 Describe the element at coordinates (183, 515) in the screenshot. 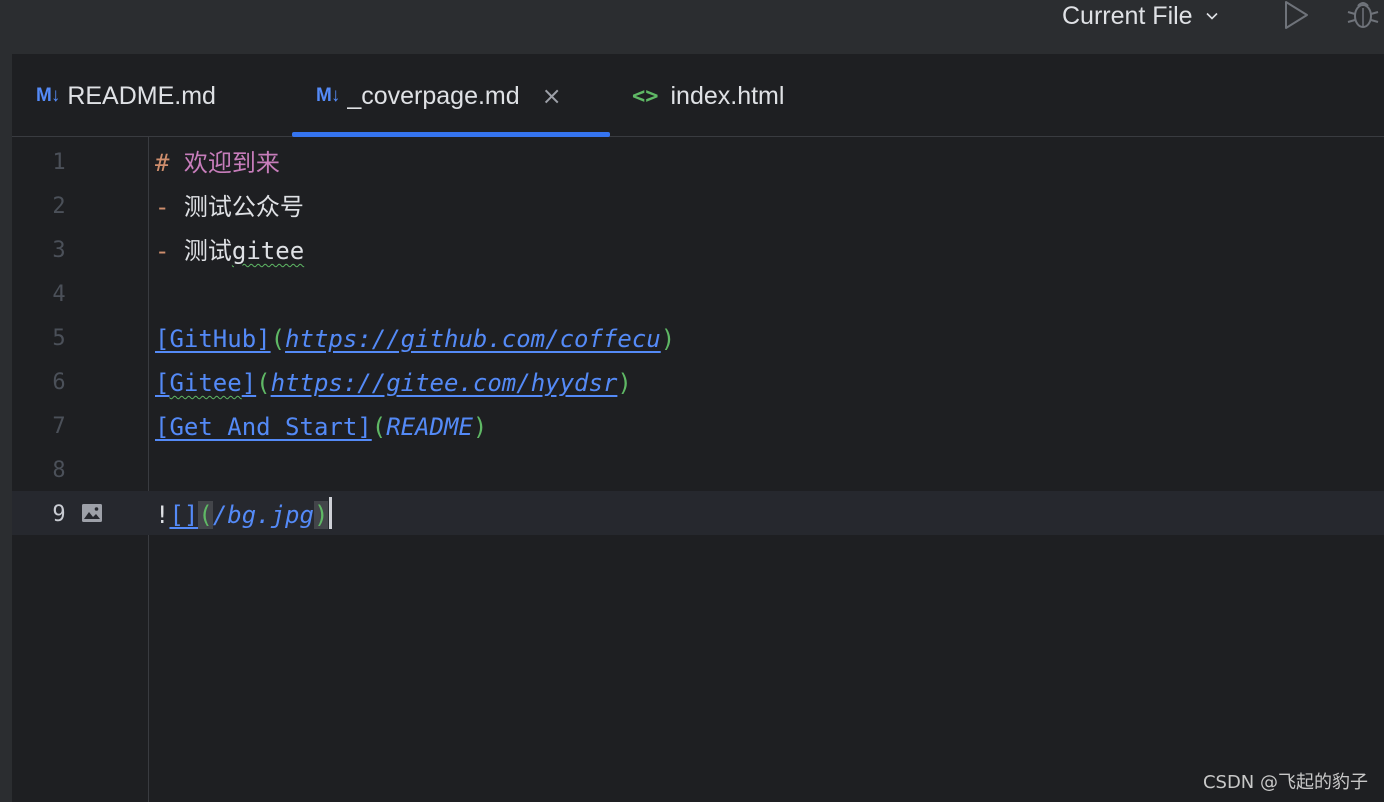

I see `image-alt-brackets: []` at that location.